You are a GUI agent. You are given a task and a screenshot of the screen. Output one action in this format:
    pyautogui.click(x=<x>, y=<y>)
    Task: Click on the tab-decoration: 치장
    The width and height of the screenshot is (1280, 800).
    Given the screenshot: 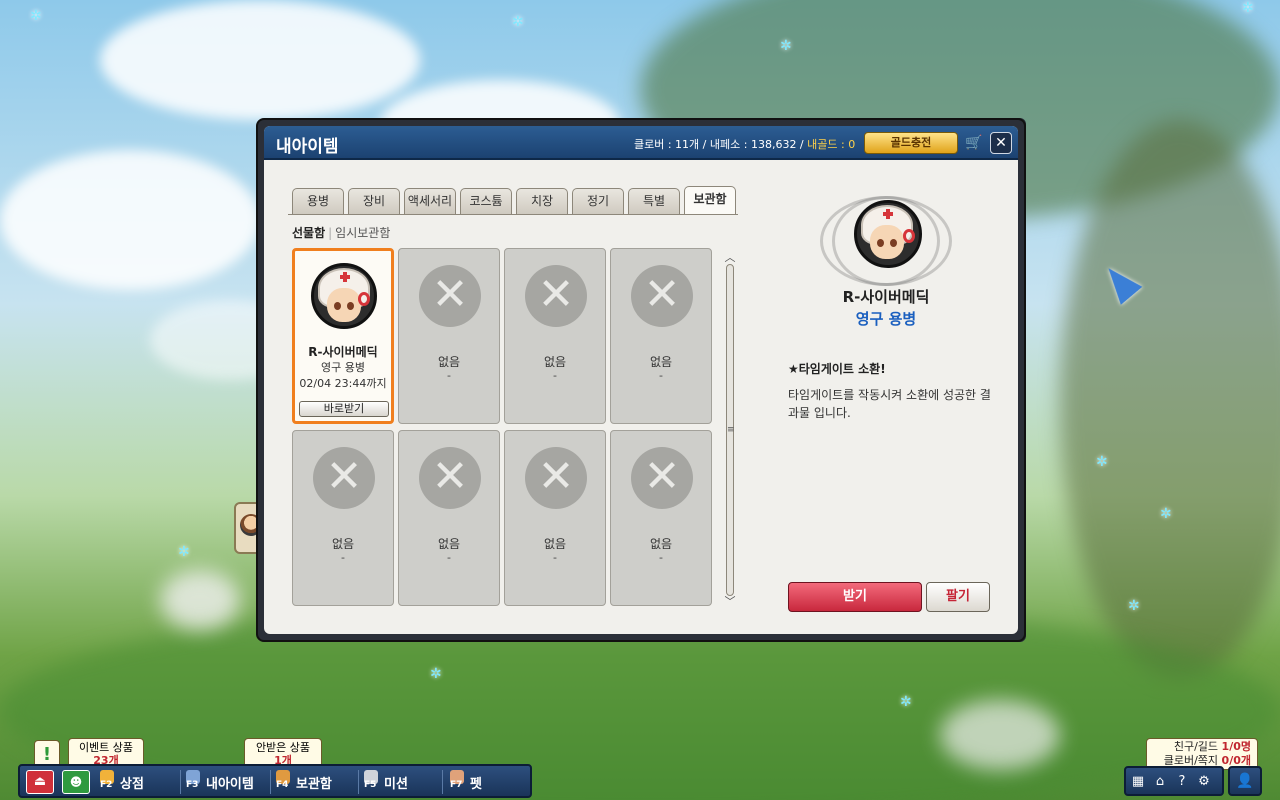 What is the action you would take?
    pyautogui.click(x=542, y=201)
    